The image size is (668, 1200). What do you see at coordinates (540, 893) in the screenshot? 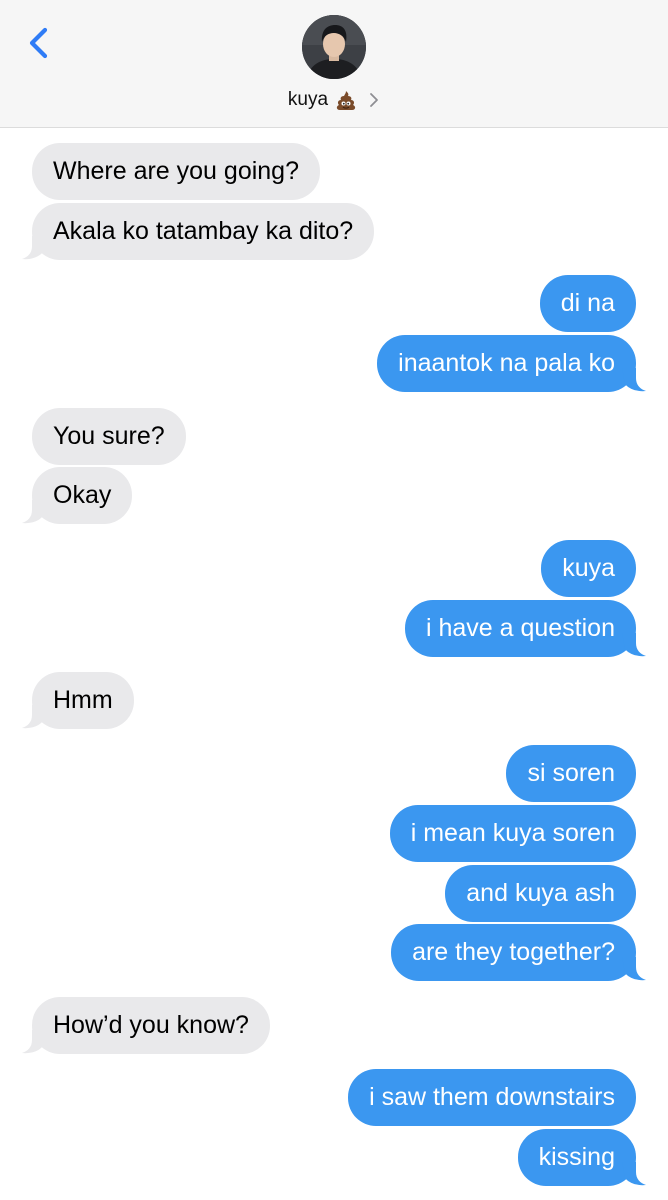
I see `message-bubble-outgoing: and kuya ash` at bounding box center [540, 893].